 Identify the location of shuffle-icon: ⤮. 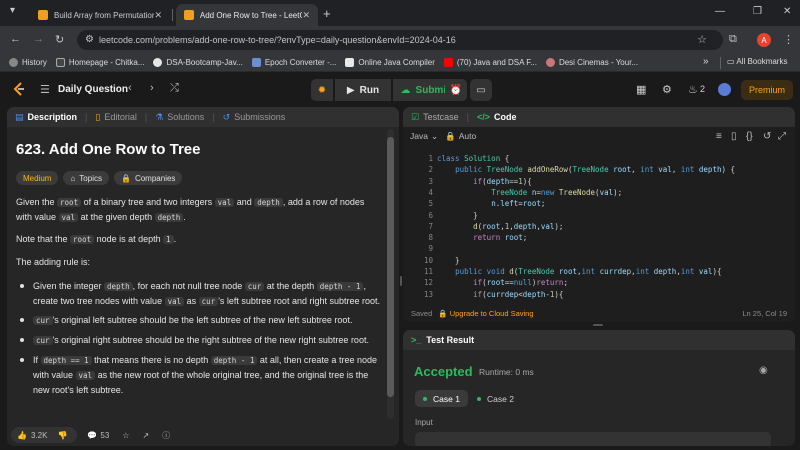
(174, 88).